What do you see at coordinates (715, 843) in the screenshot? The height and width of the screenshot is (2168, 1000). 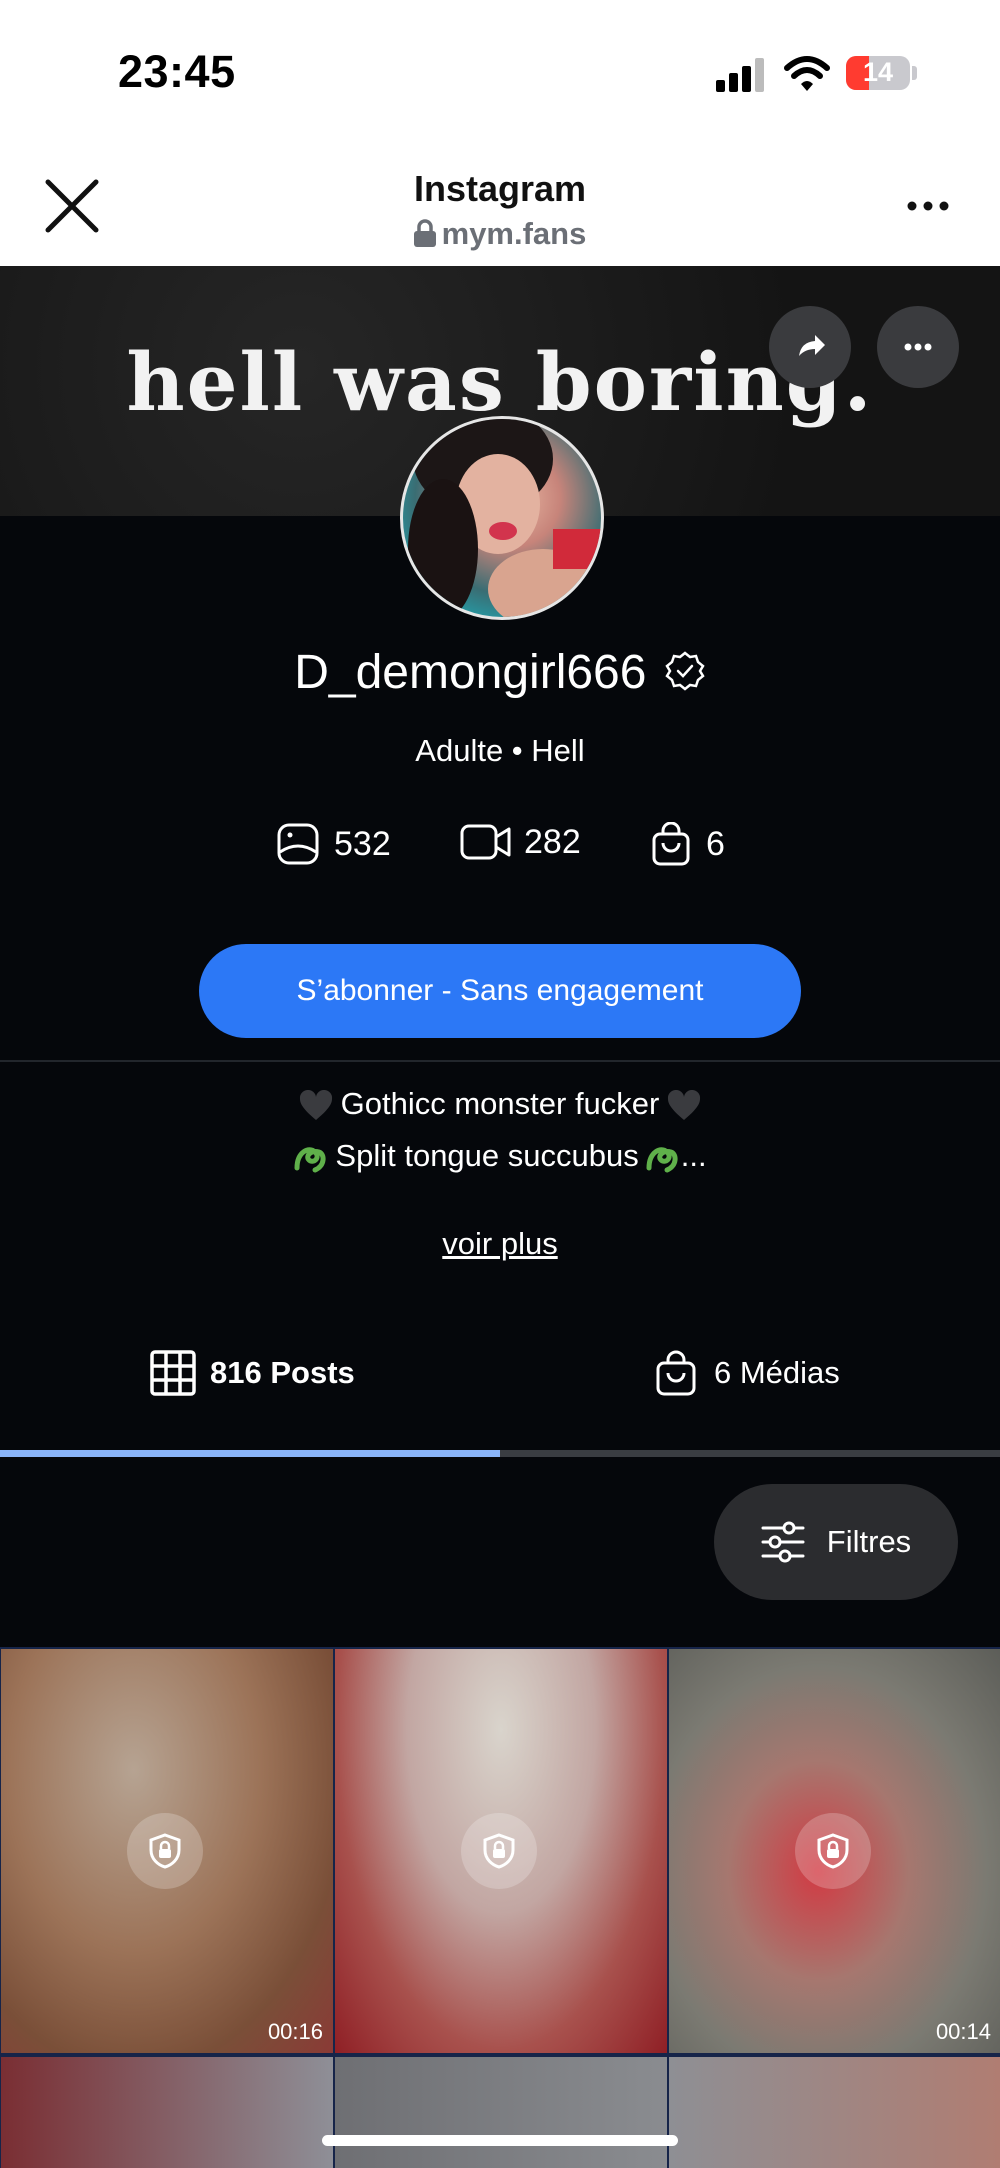 I see `stat-medias-count: 6` at bounding box center [715, 843].